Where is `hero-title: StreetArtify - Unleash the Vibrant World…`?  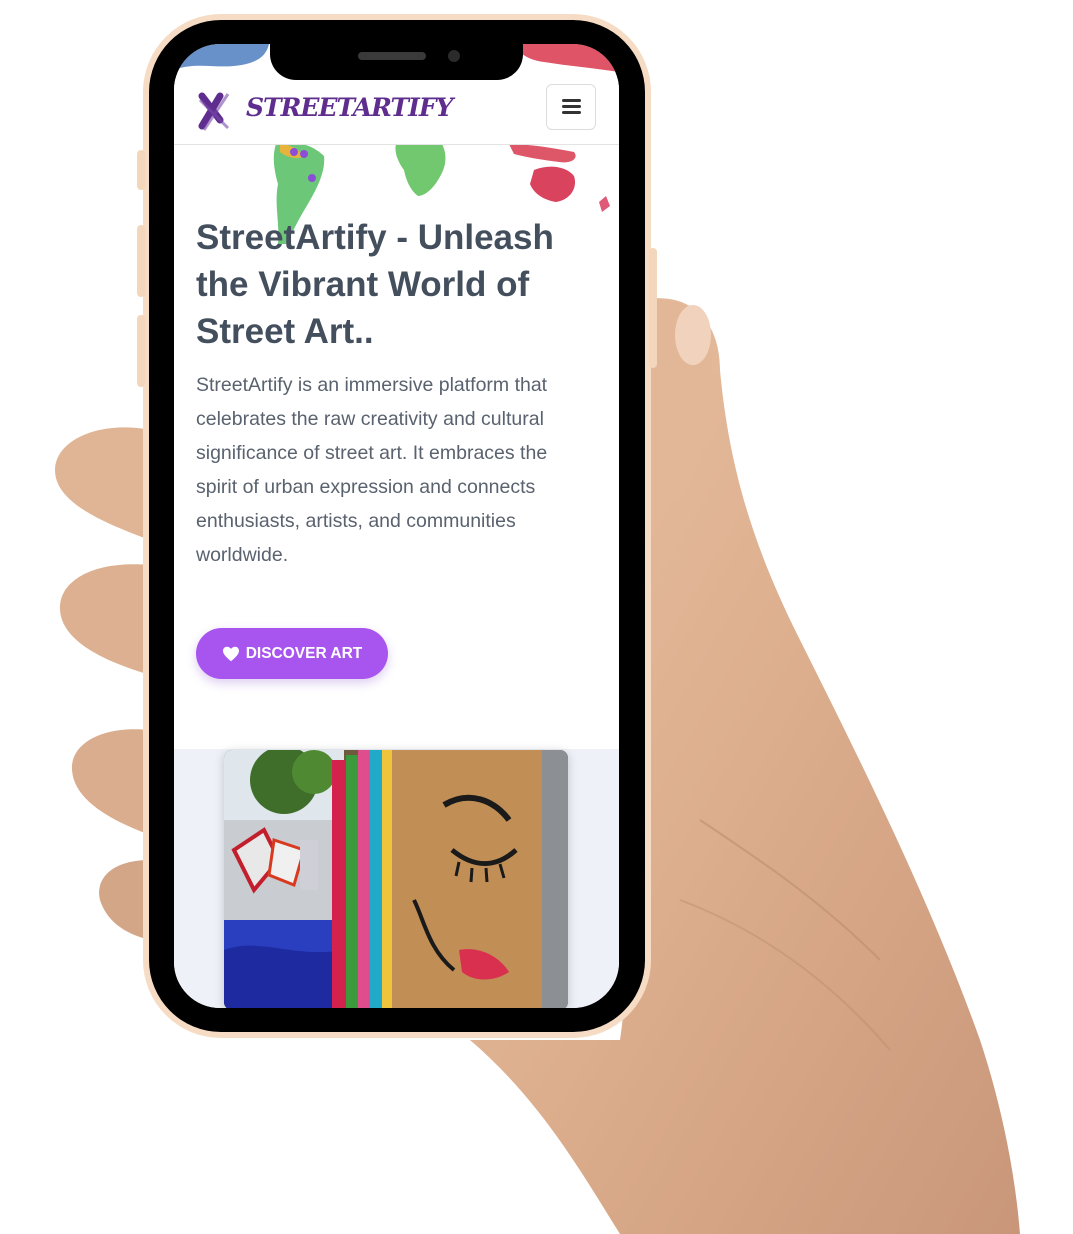
hero-title: StreetArtify - Unleash the Vibrant World… is located at coordinates (375, 284).